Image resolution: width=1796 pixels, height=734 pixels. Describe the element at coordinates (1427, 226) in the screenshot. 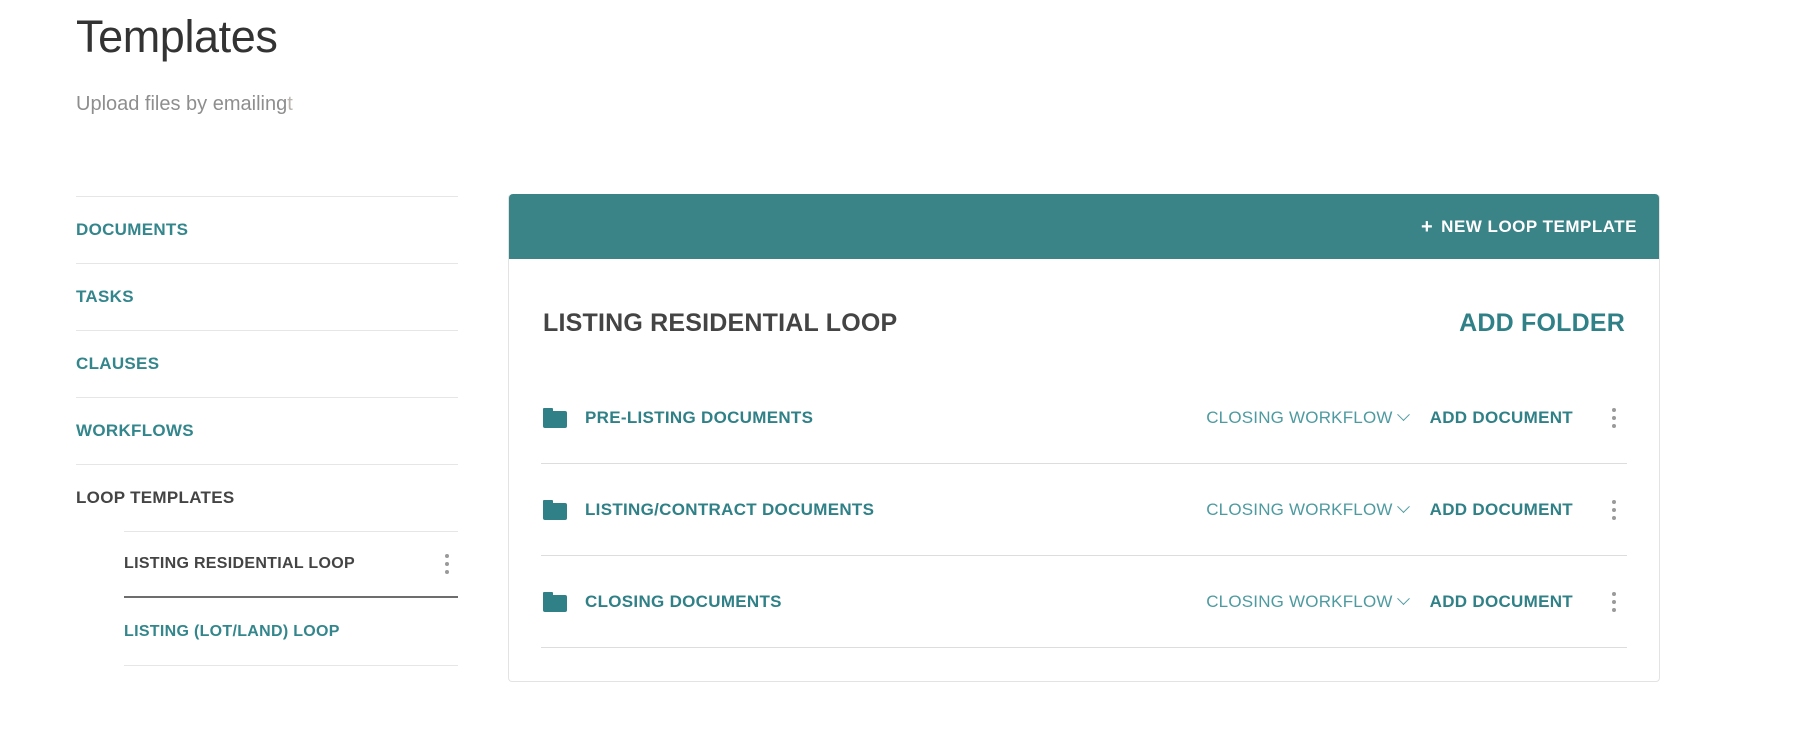

I see `plus-icon: +` at that location.